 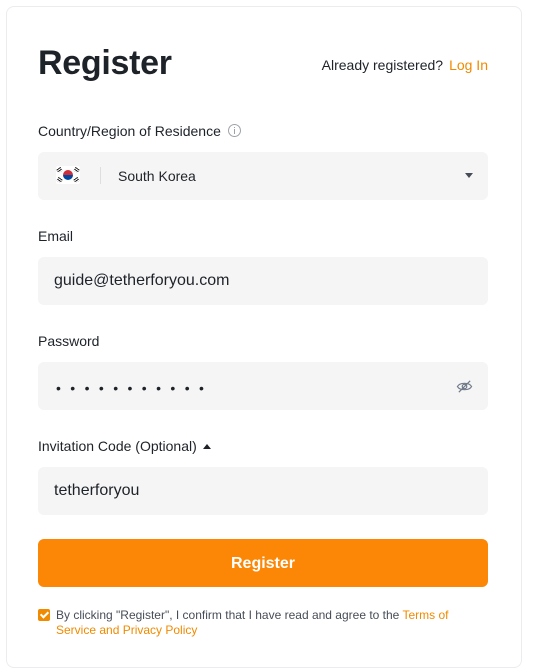 I want to click on caret-up-icon, so click(x=206, y=446).